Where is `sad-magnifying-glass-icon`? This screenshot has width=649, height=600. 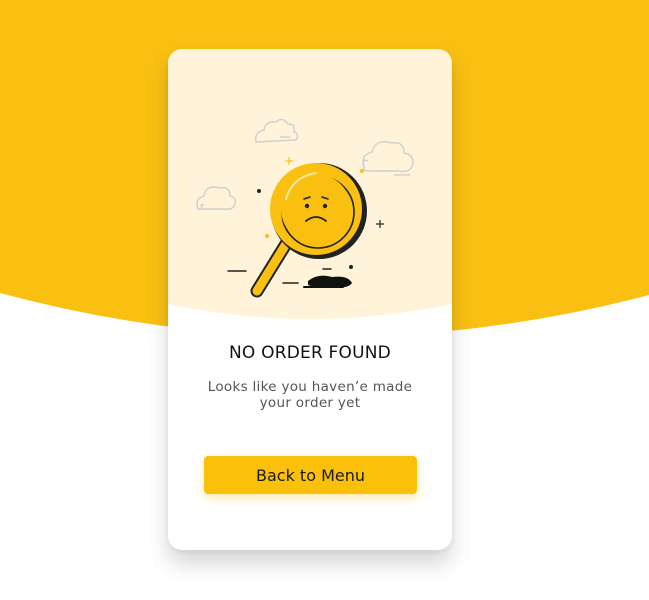
sad-magnifying-glass-icon is located at coordinates (305, 208).